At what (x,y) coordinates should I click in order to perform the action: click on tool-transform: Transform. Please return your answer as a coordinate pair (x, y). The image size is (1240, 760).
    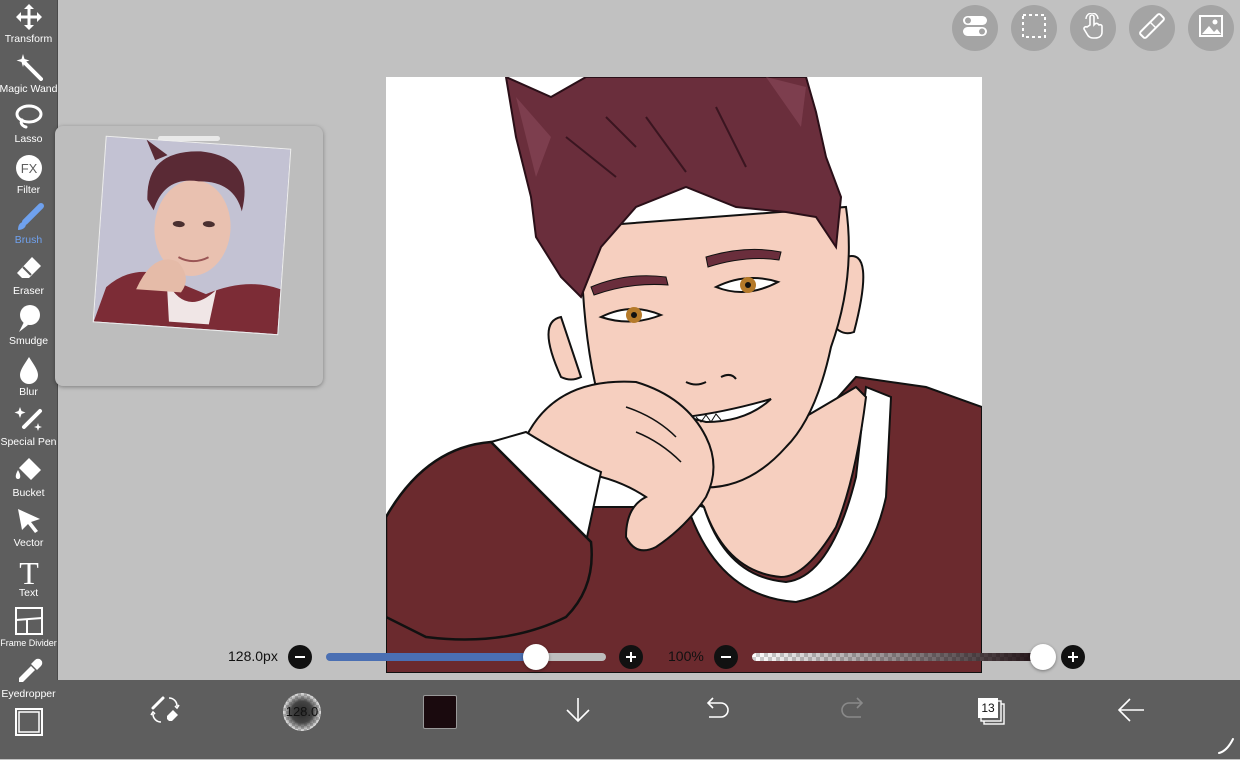
    Looking at the image, I should click on (28, 27).